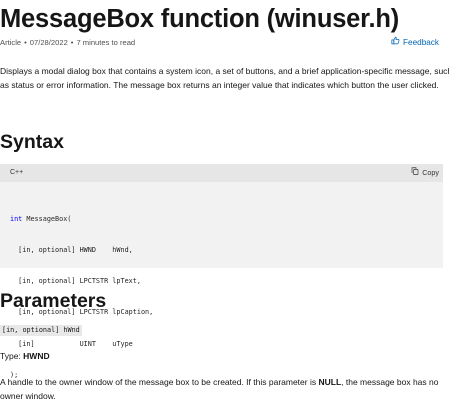 This screenshot has height=403, width=449. I want to click on parameters-heading: Parameters, so click(53, 301).